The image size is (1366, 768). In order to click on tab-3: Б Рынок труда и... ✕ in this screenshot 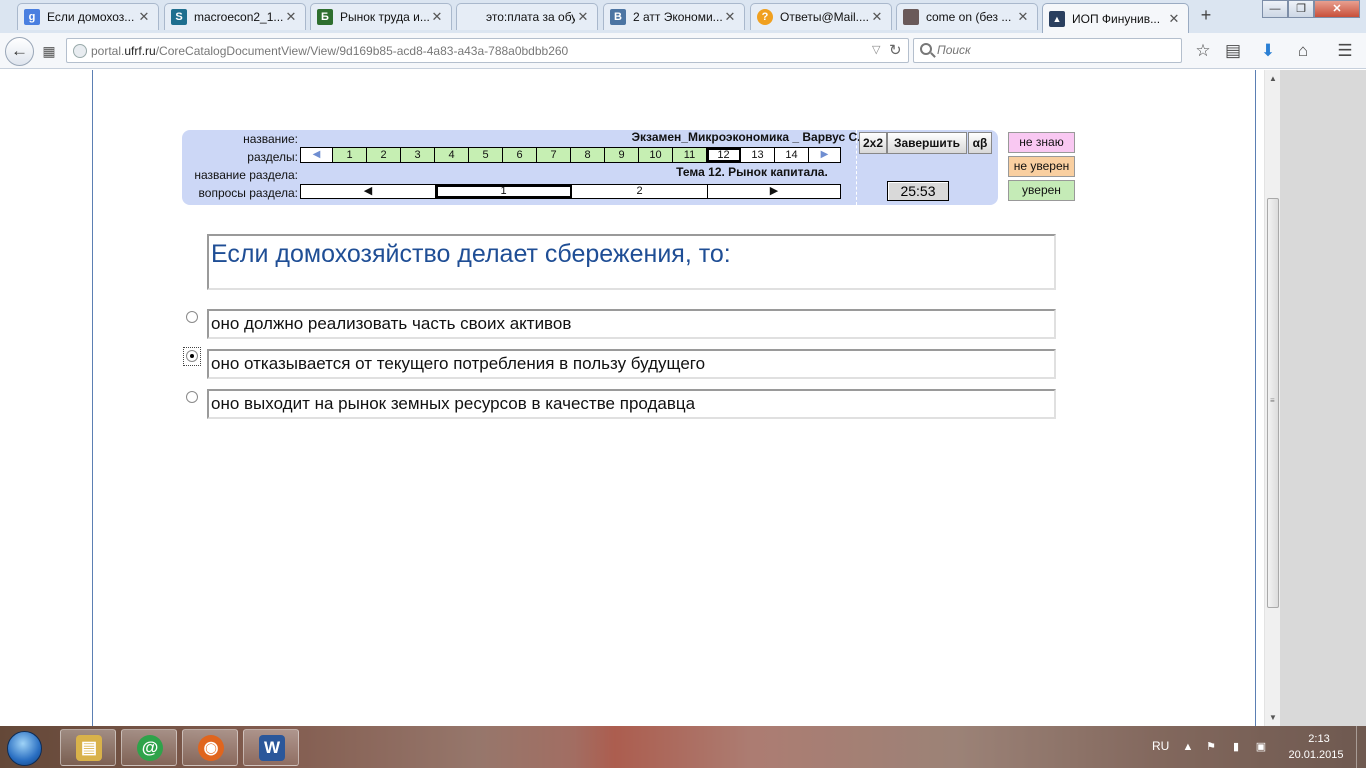, I will do `click(381, 16)`.